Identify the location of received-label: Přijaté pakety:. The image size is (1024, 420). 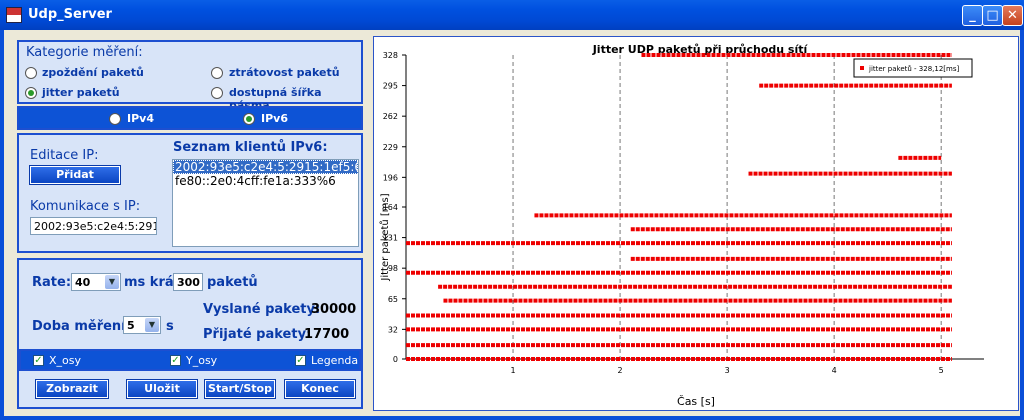
(257, 334).